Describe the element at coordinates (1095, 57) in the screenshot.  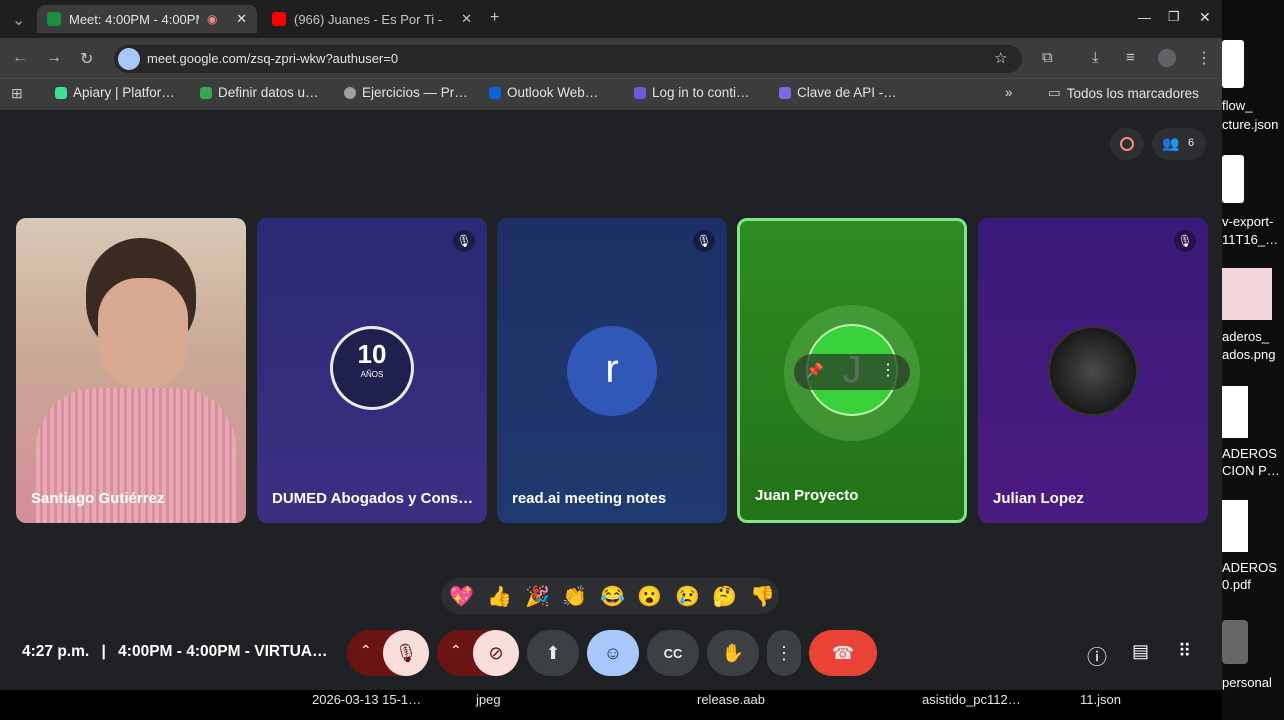
I see `download-icon: ⤓` at that location.